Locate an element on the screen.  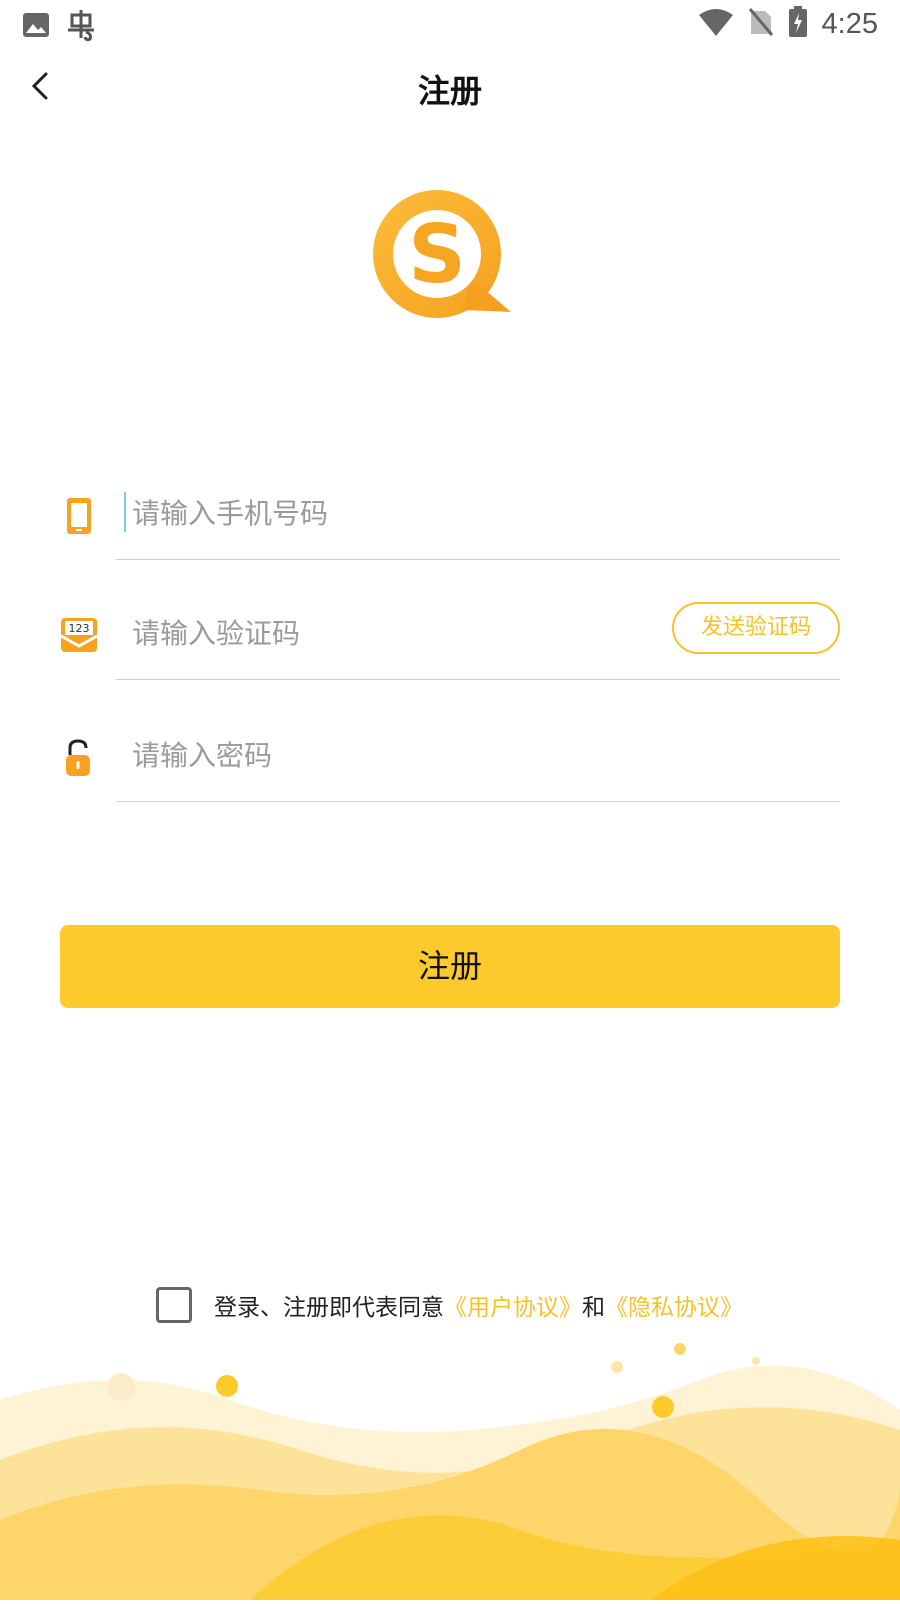
phone-icon is located at coordinates (80, 516).